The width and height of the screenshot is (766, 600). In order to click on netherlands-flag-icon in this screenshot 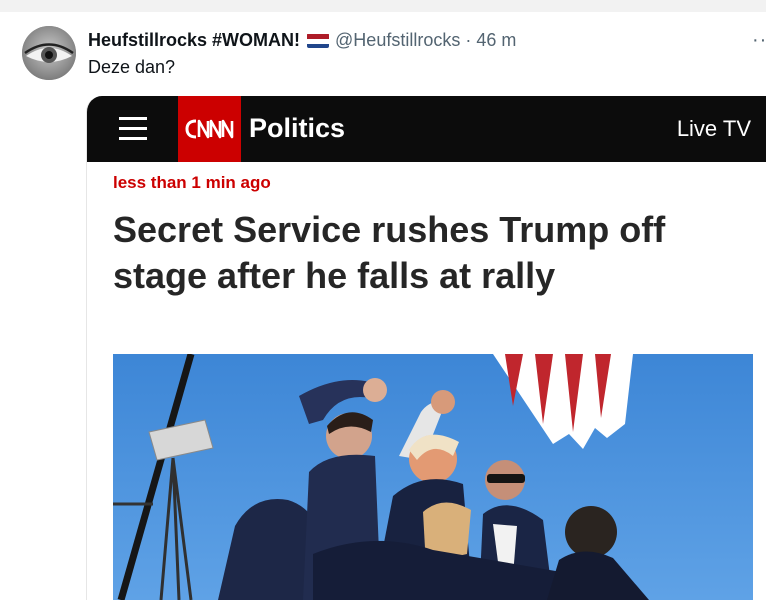, I will do `click(318, 40)`.